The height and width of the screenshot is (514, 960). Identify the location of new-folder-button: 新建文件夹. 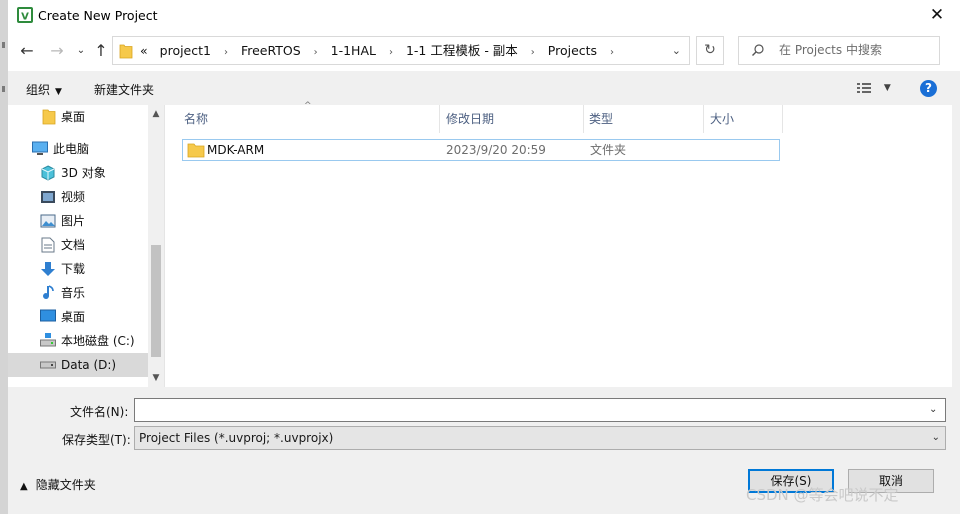
(124, 89).